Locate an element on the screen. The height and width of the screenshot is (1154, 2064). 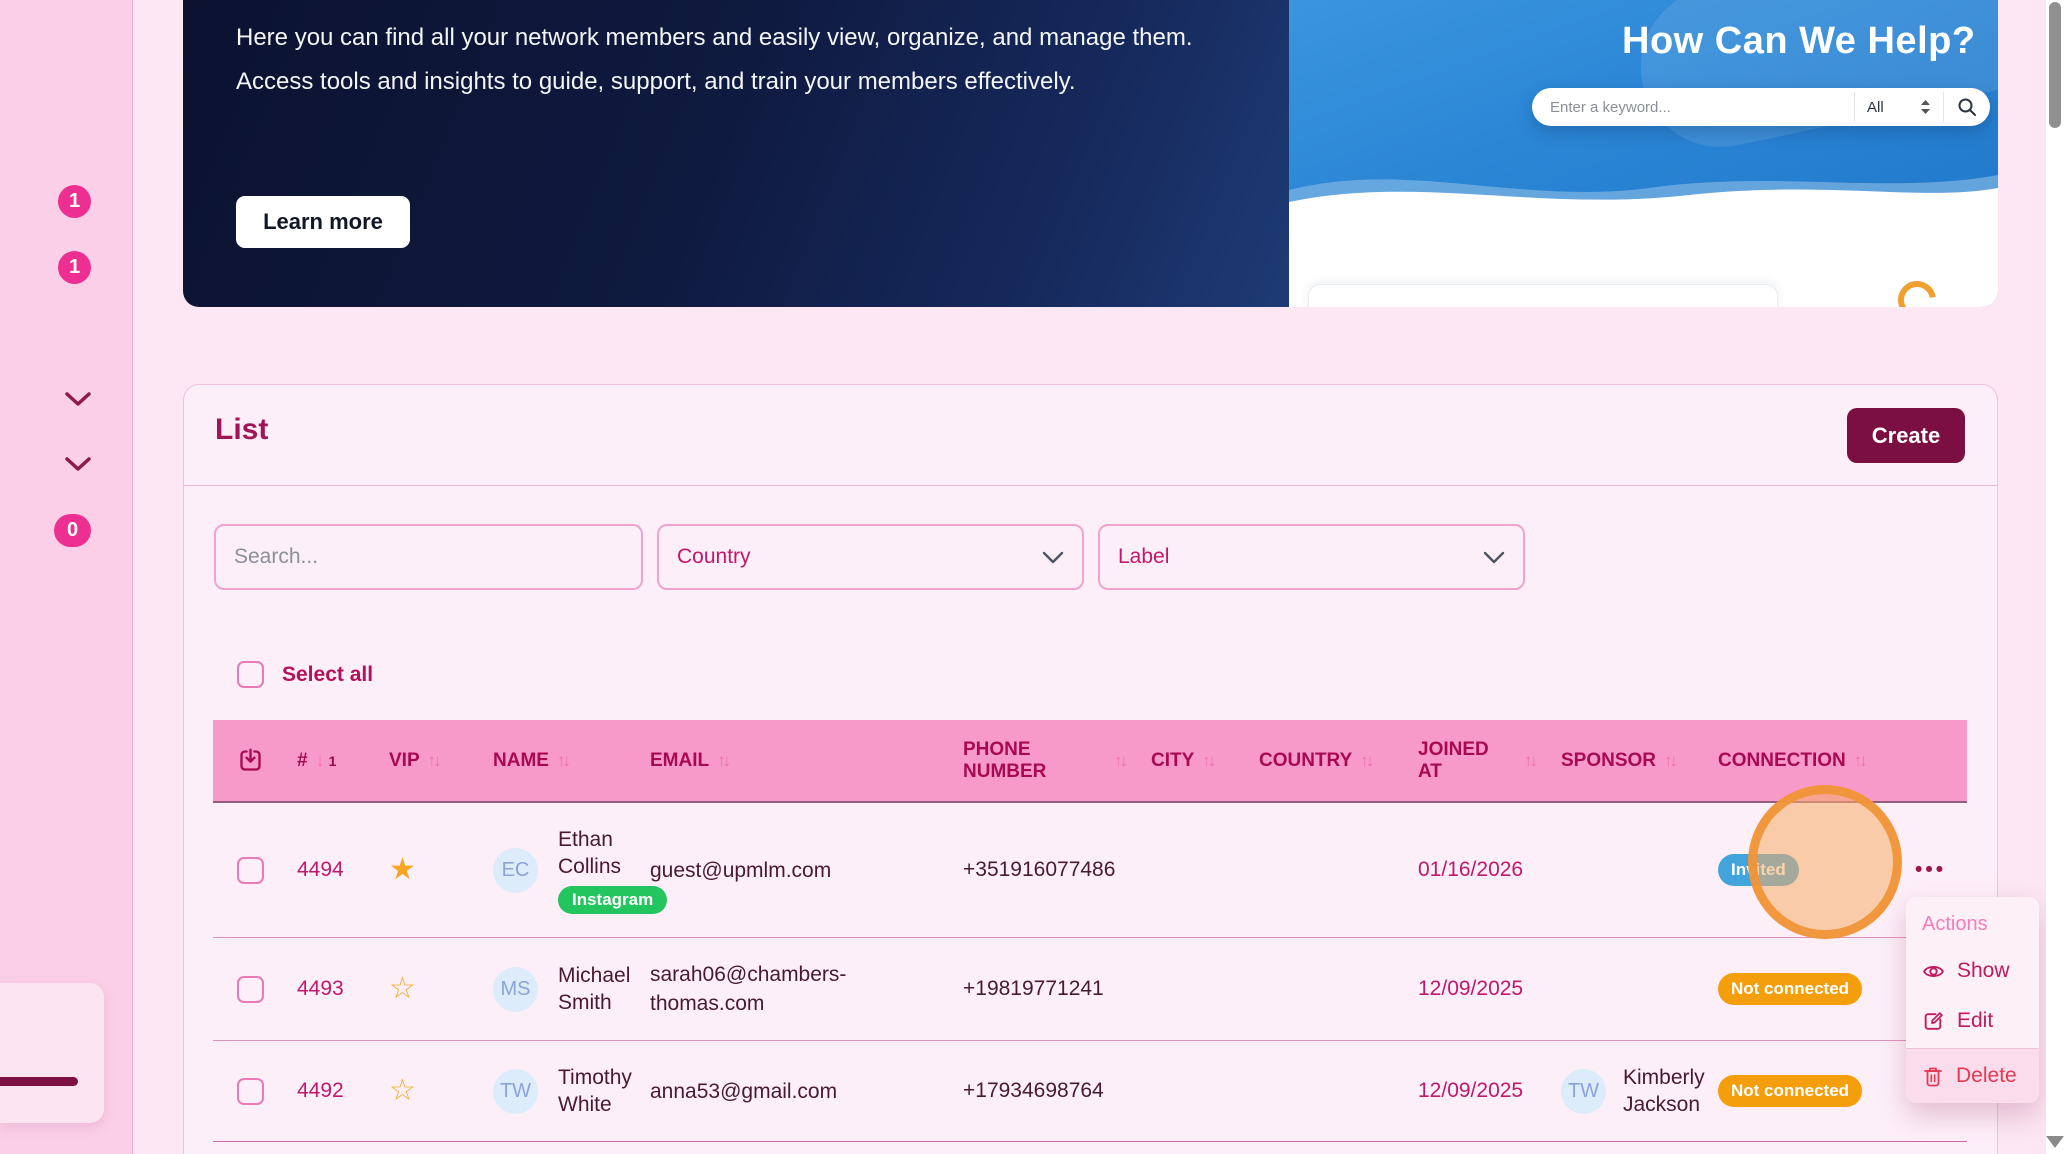
column-header-id: # ↓ 1 is located at coordinates (331, 761).